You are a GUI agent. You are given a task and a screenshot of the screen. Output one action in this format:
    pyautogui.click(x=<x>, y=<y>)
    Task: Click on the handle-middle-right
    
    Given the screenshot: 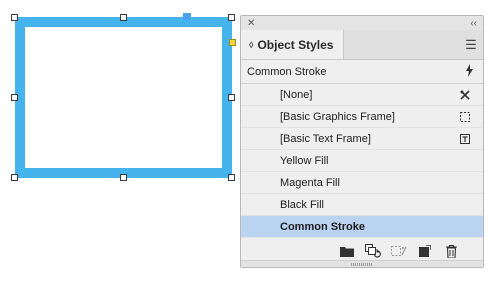 What is the action you would take?
    pyautogui.click(x=231, y=97)
    